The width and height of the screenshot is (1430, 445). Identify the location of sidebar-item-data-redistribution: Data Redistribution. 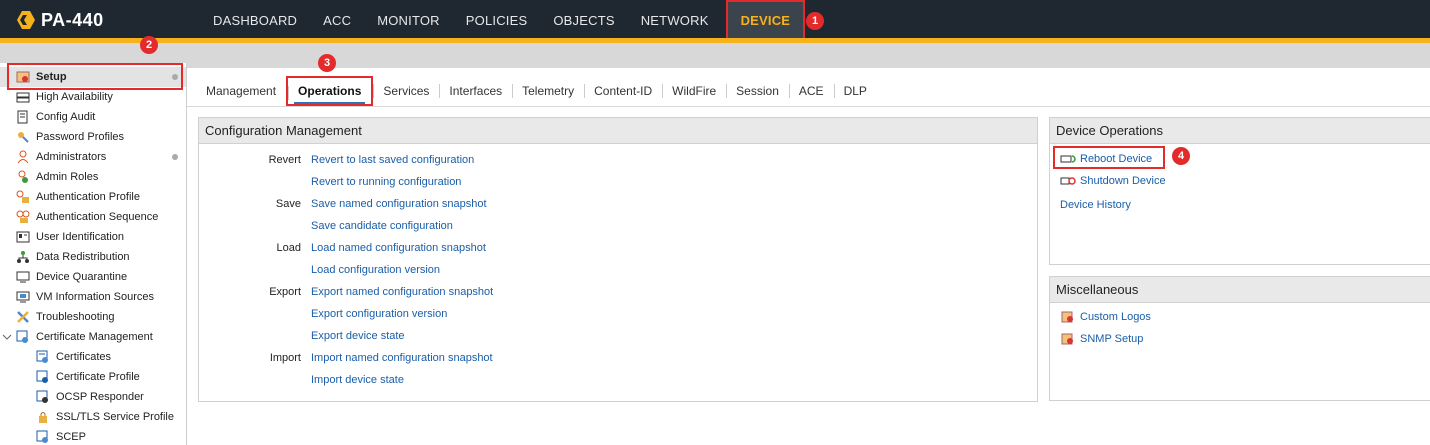
(93, 257).